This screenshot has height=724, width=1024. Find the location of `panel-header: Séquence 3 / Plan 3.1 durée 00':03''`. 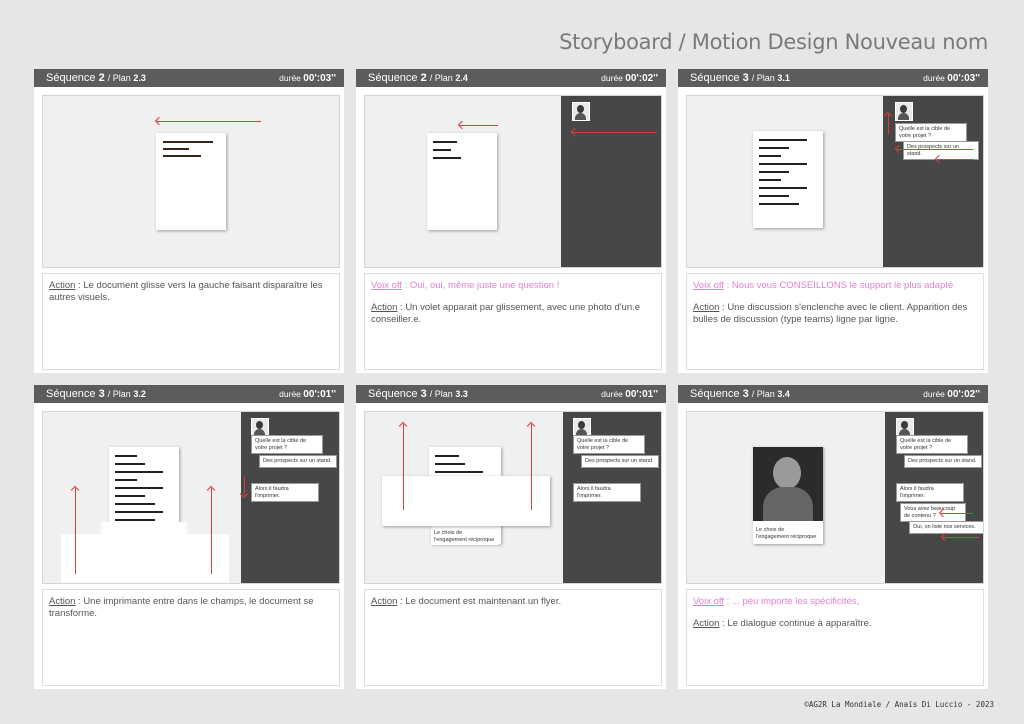

panel-header: Séquence 3 / Plan 3.1 durée 00':03'' is located at coordinates (833, 78).